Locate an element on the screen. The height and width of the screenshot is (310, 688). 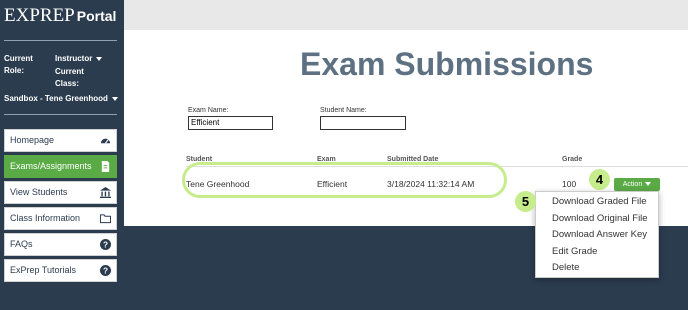
student-name-input is located at coordinates (363, 123).